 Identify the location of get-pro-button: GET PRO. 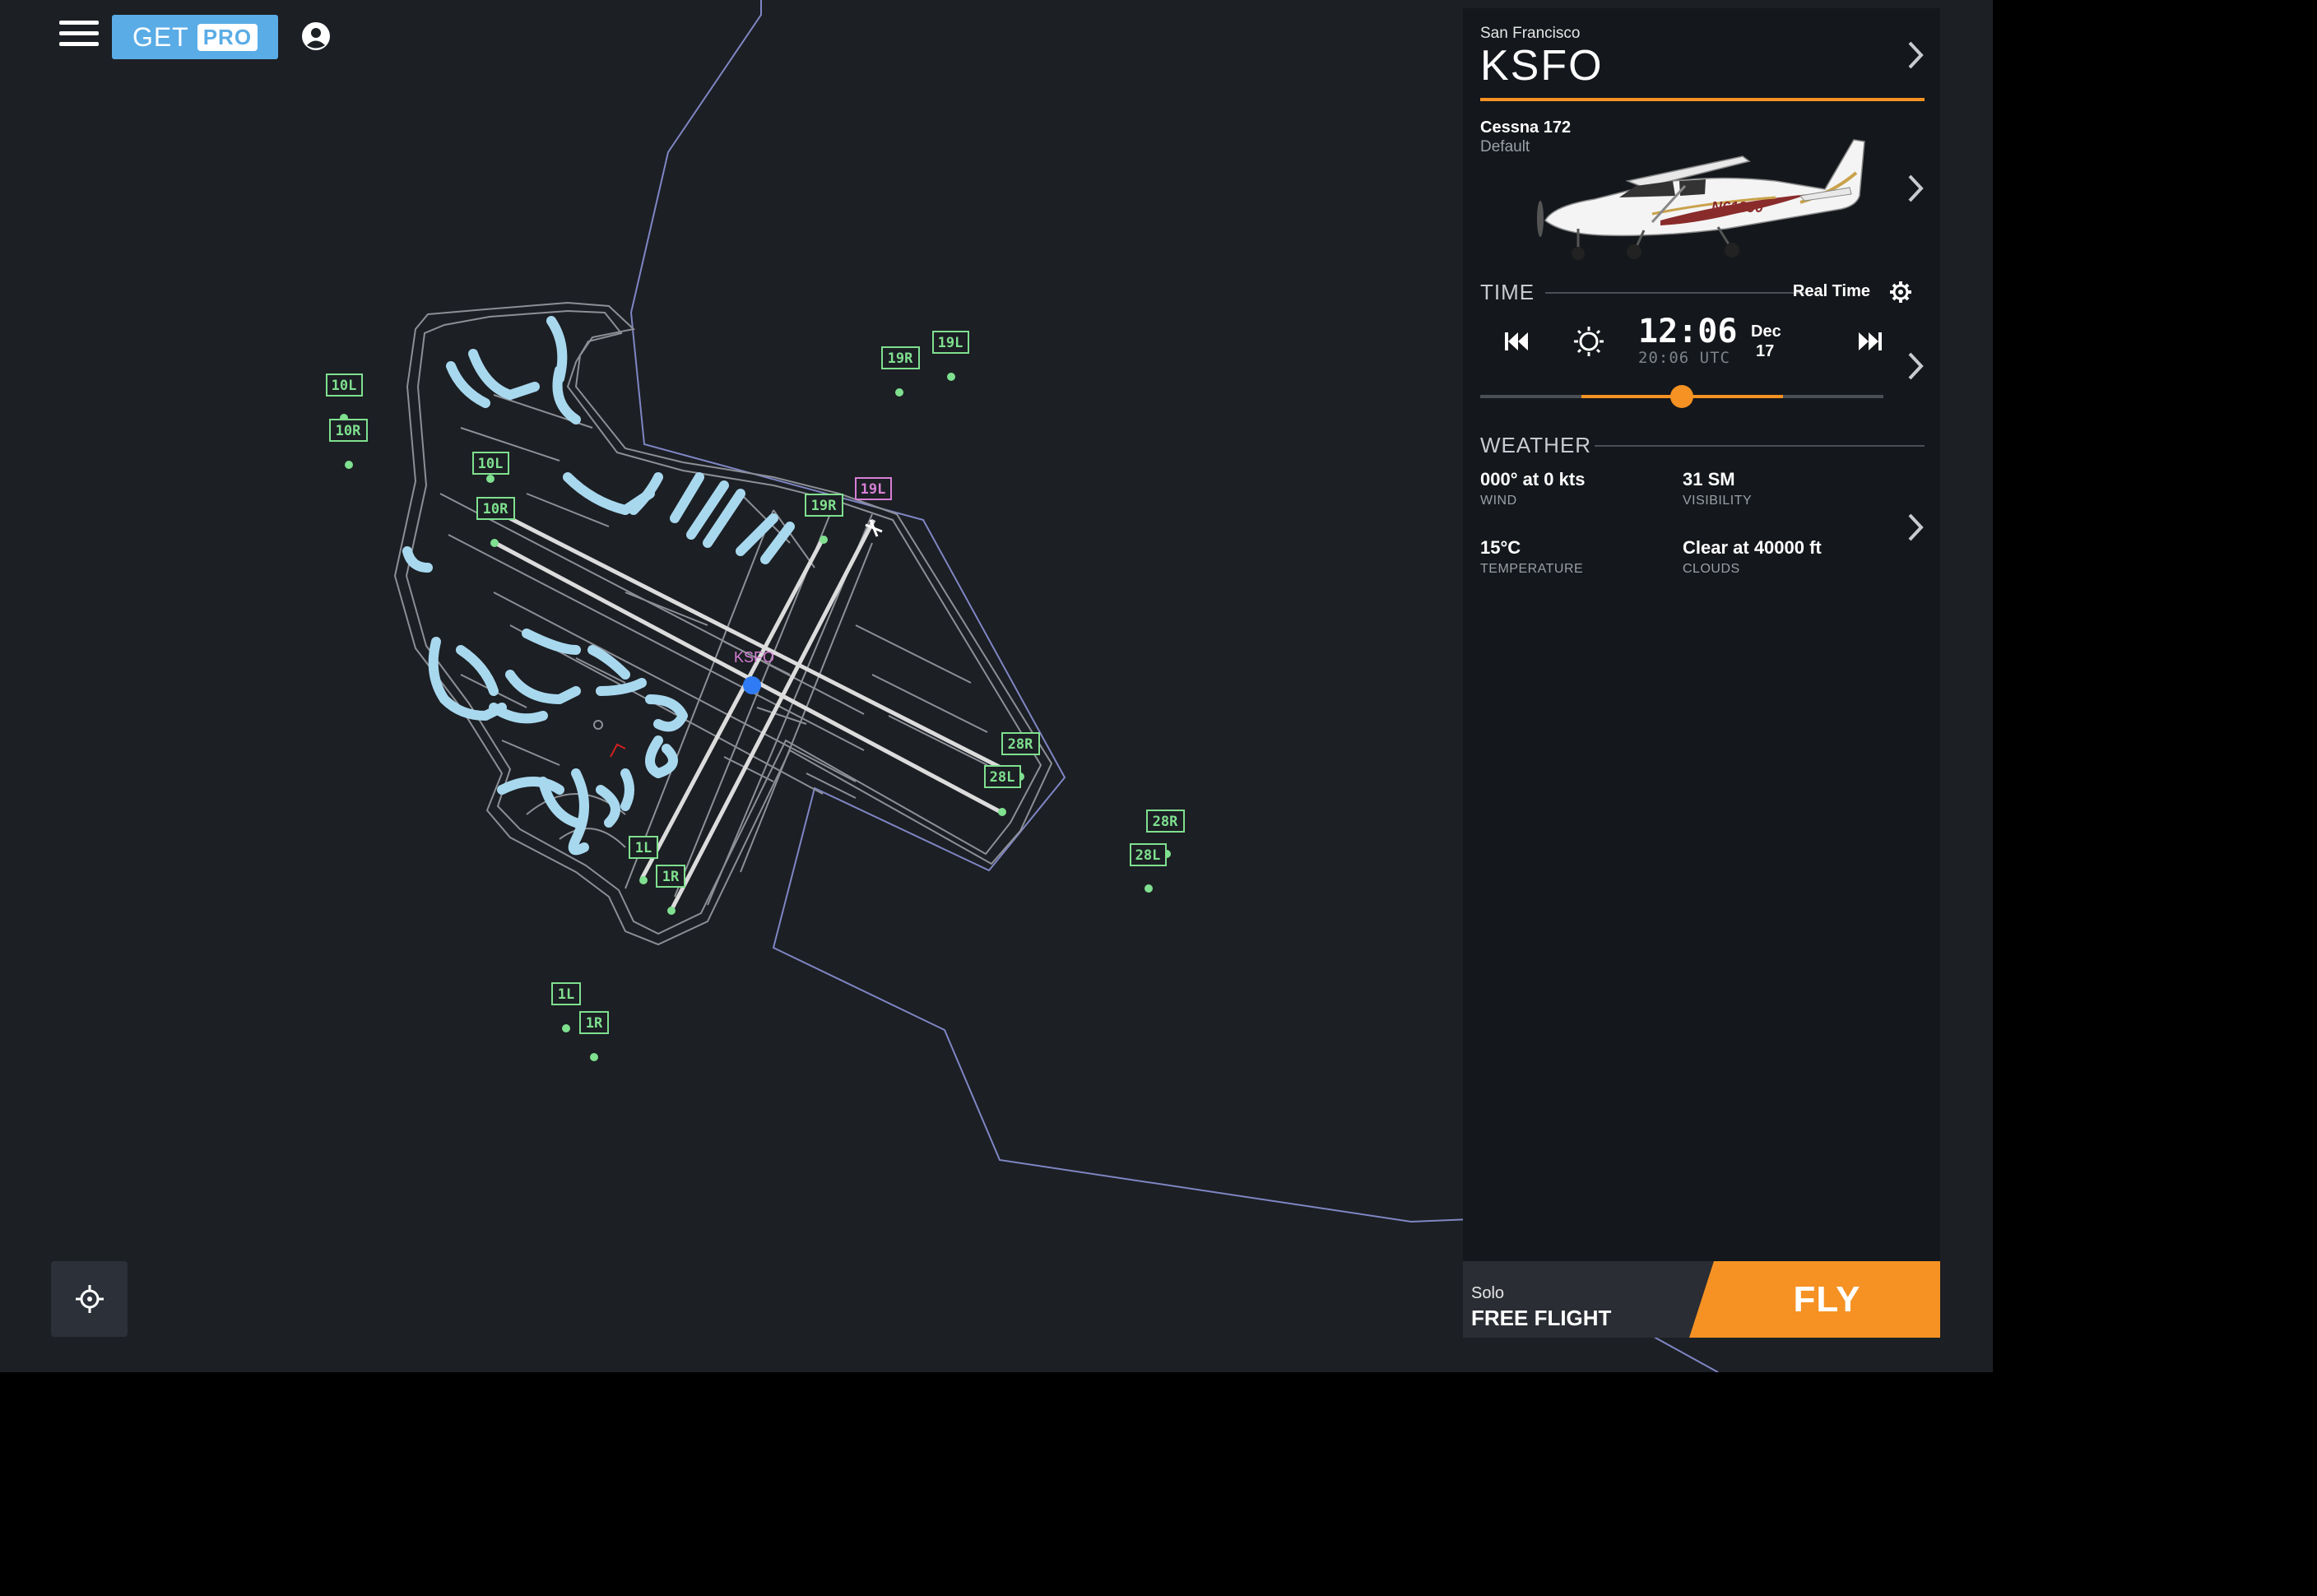
(195, 37).